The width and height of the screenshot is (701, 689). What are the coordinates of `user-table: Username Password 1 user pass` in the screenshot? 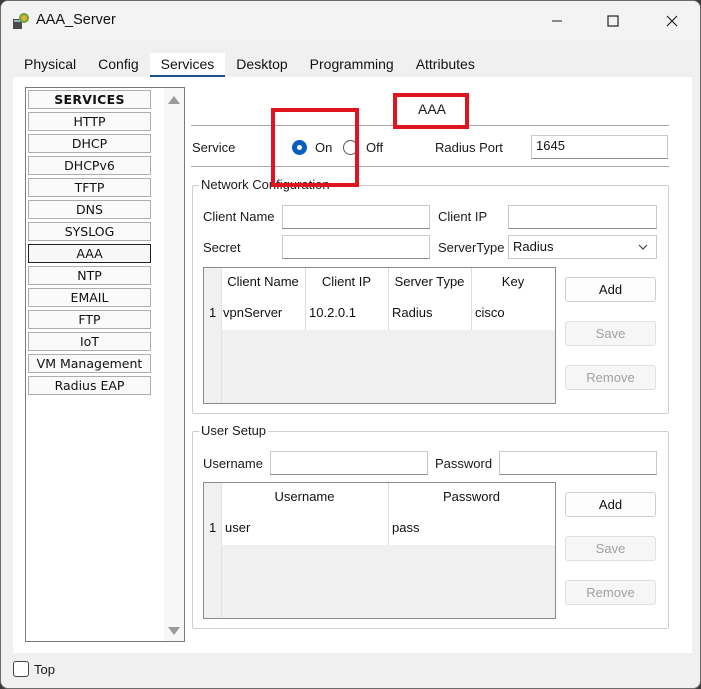 It's located at (379, 550).